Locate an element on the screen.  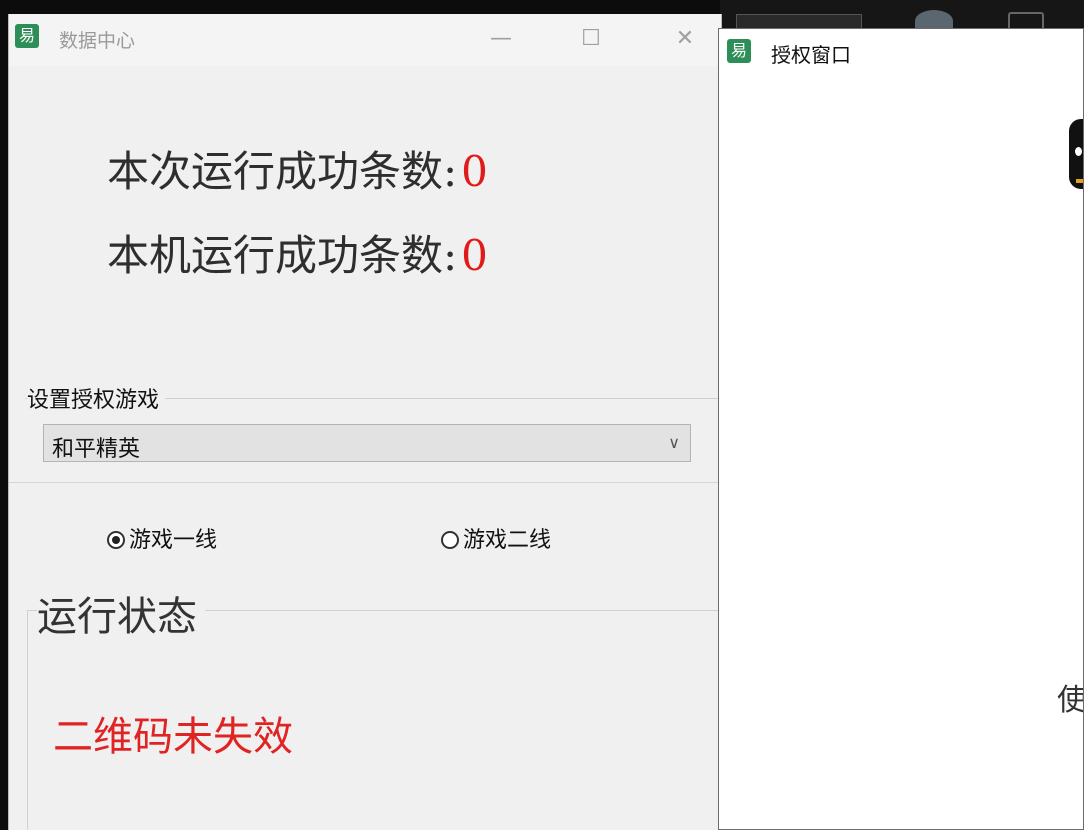
status-group-label: 运行状态 is located at coordinates (121, 613).